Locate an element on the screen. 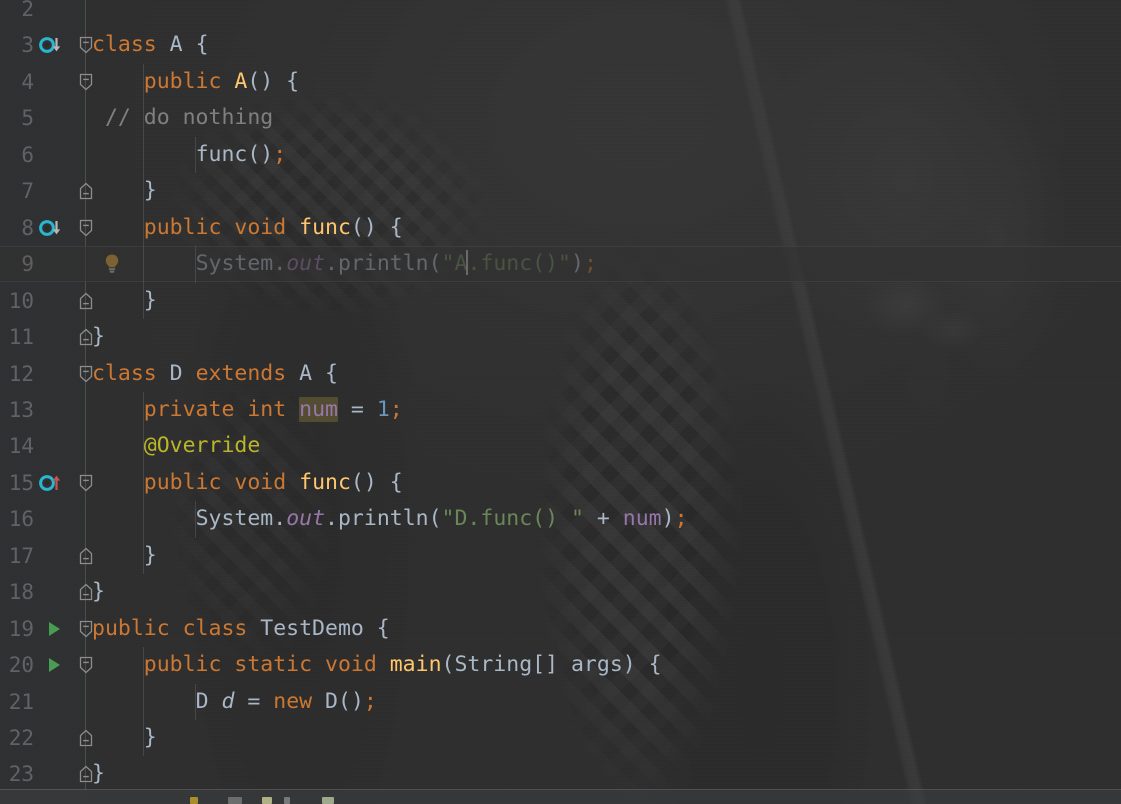 The image size is (1121, 804). line-number: 23 is located at coordinates (17, 774).